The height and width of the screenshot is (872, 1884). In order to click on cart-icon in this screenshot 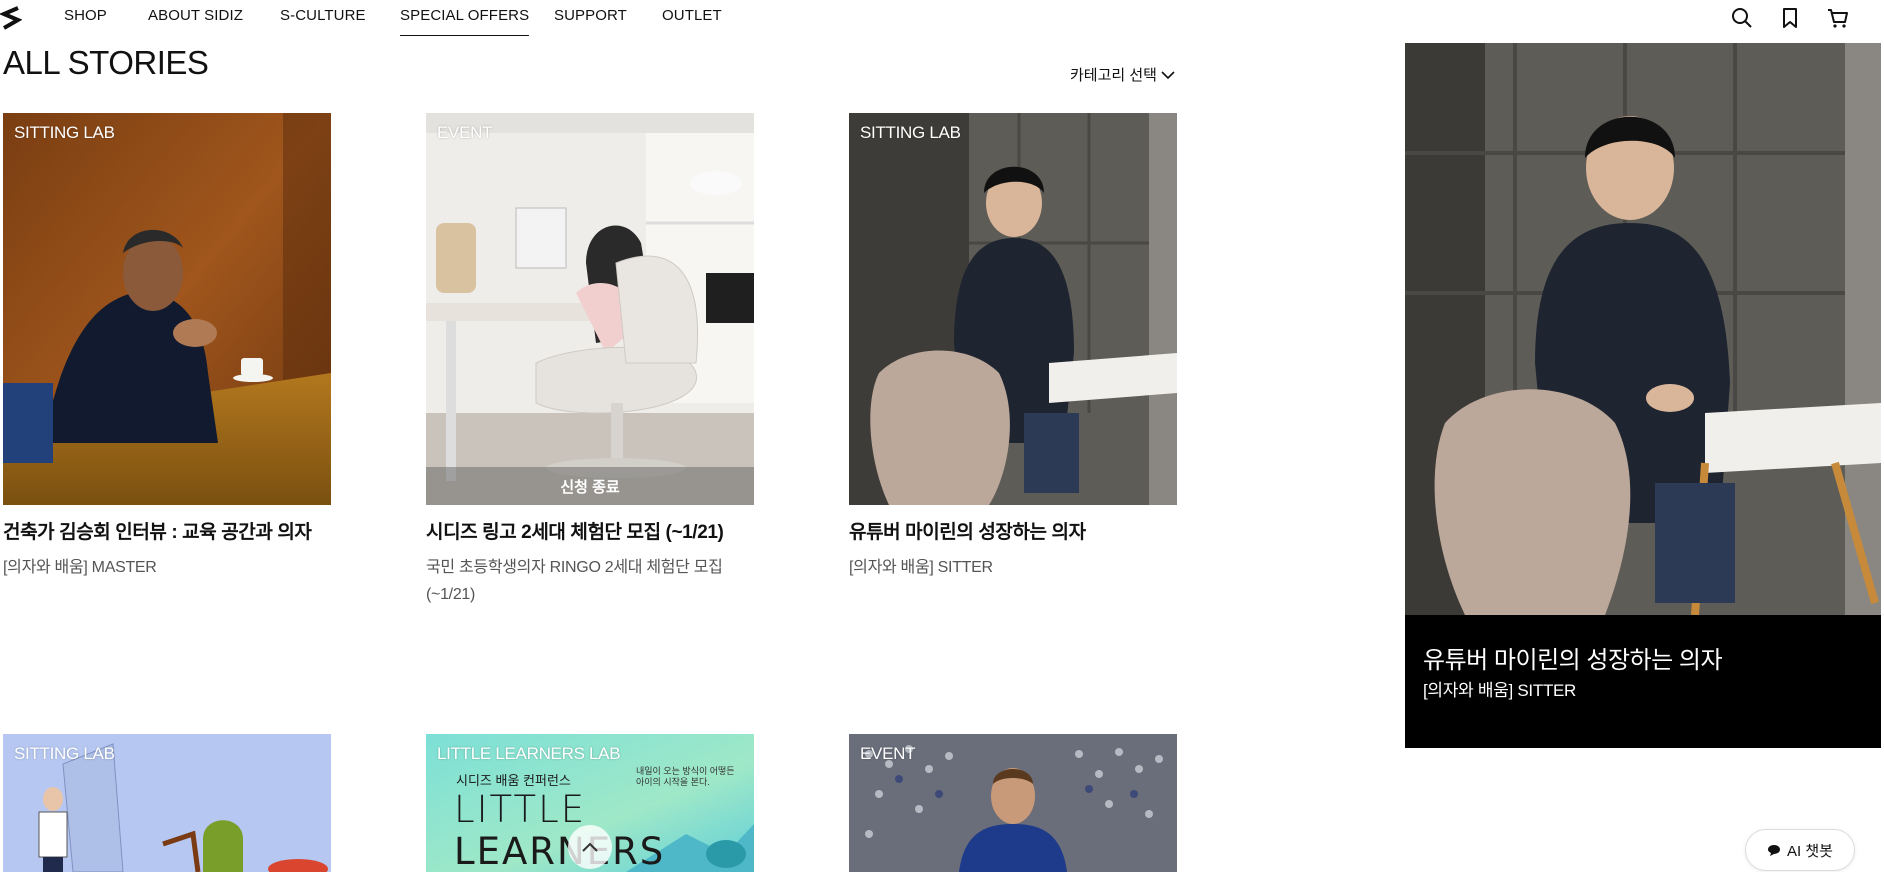, I will do `click(1838, 18)`.